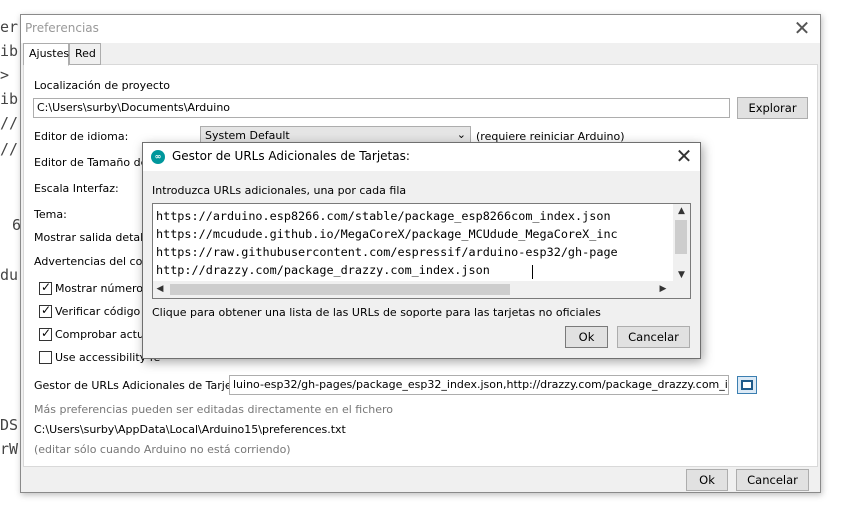 Image resolution: width=849 pixels, height=512 pixels. I want to click on verify-code-checkbox: ✓, so click(45, 310).